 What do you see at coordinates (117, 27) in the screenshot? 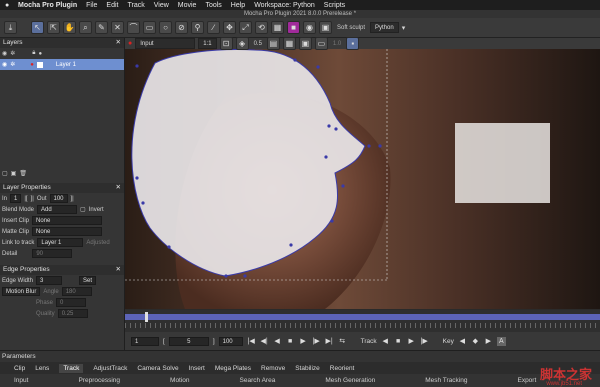
I see `xspline-icon: ✕` at bounding box center [117, 27].